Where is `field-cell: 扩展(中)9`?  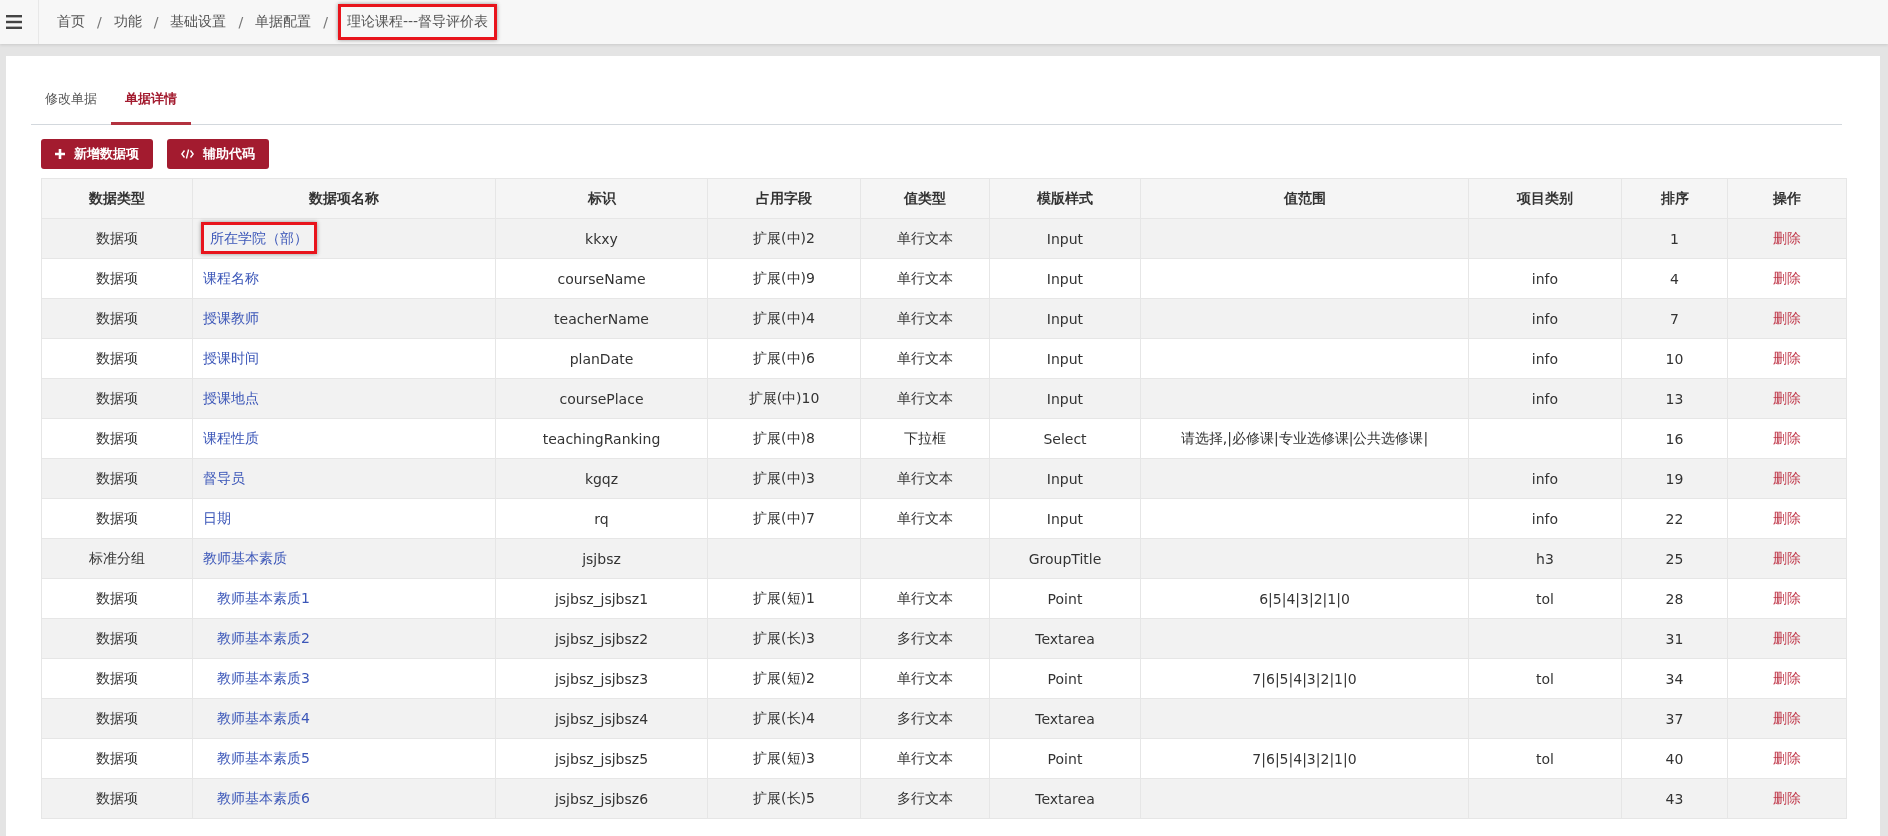 field-cell: 扩展(中)9 is located at coordinates (784, 278).